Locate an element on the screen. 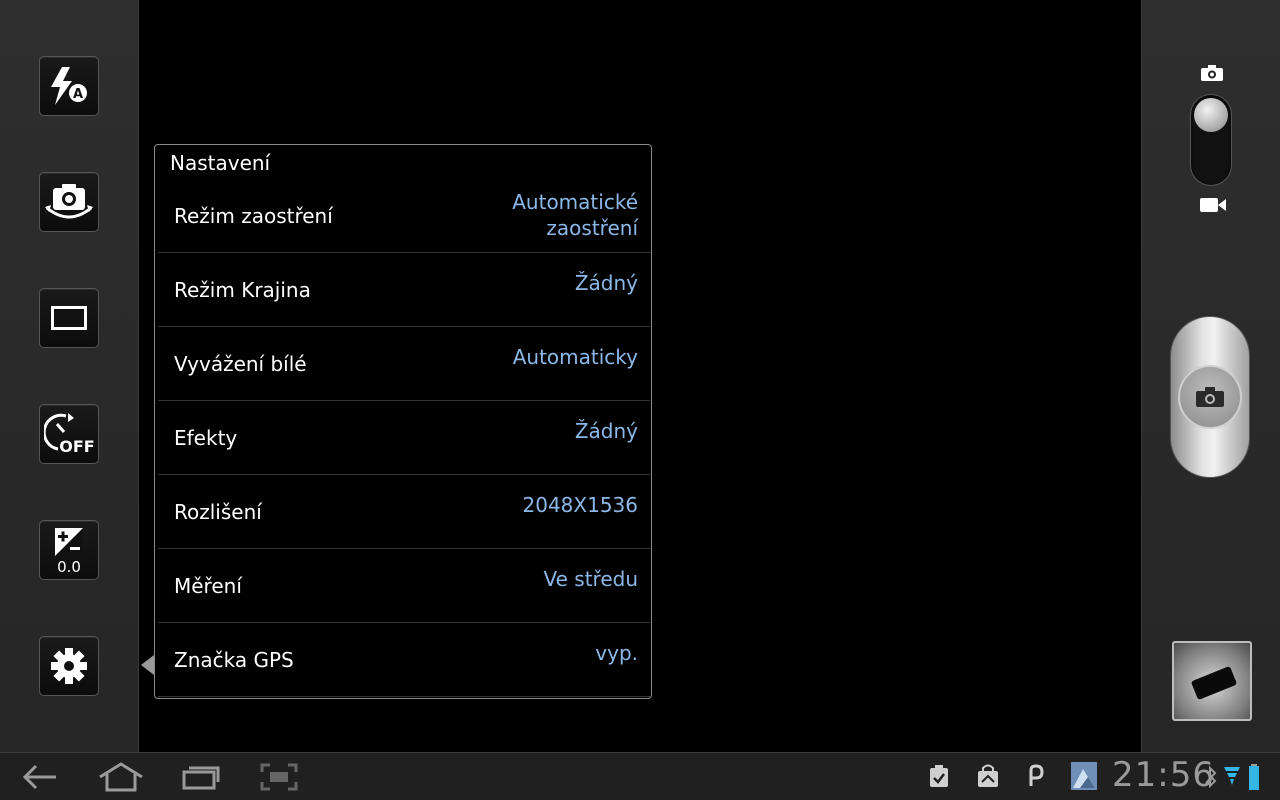 The image size is (1280, 800). shopping-bag-icon is located at coordinates (988, 776).